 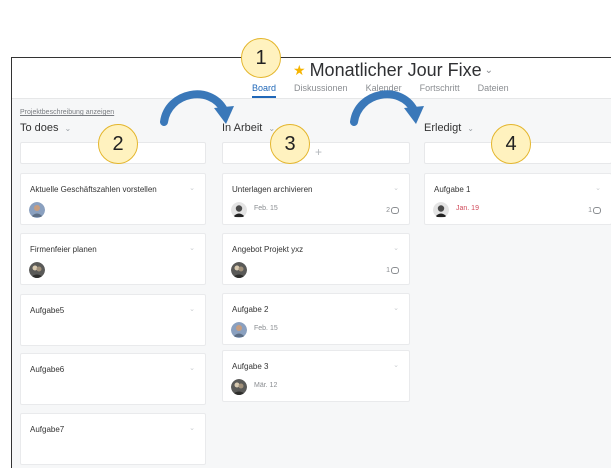 I want to click on card-title: Aufgabe 1, so click(x=452, y=189).